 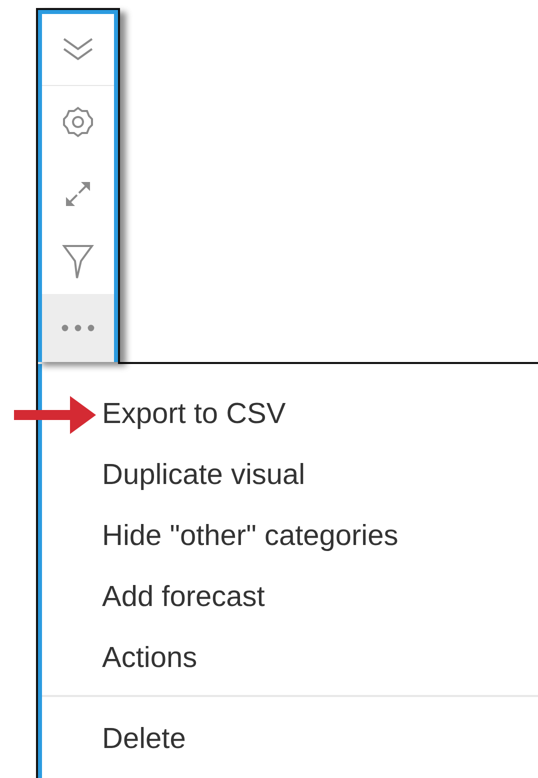 I want to click on menu-item: Duplicate visual, so click(x=290, y=475).